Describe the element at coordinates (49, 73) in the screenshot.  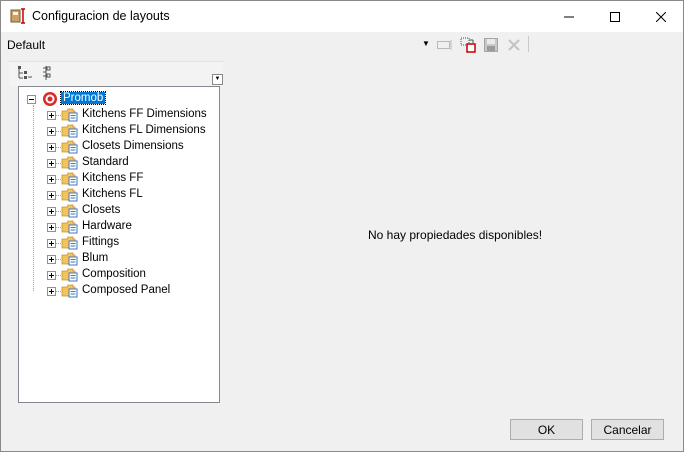
I see `alphabetical-view-icon` at that location.